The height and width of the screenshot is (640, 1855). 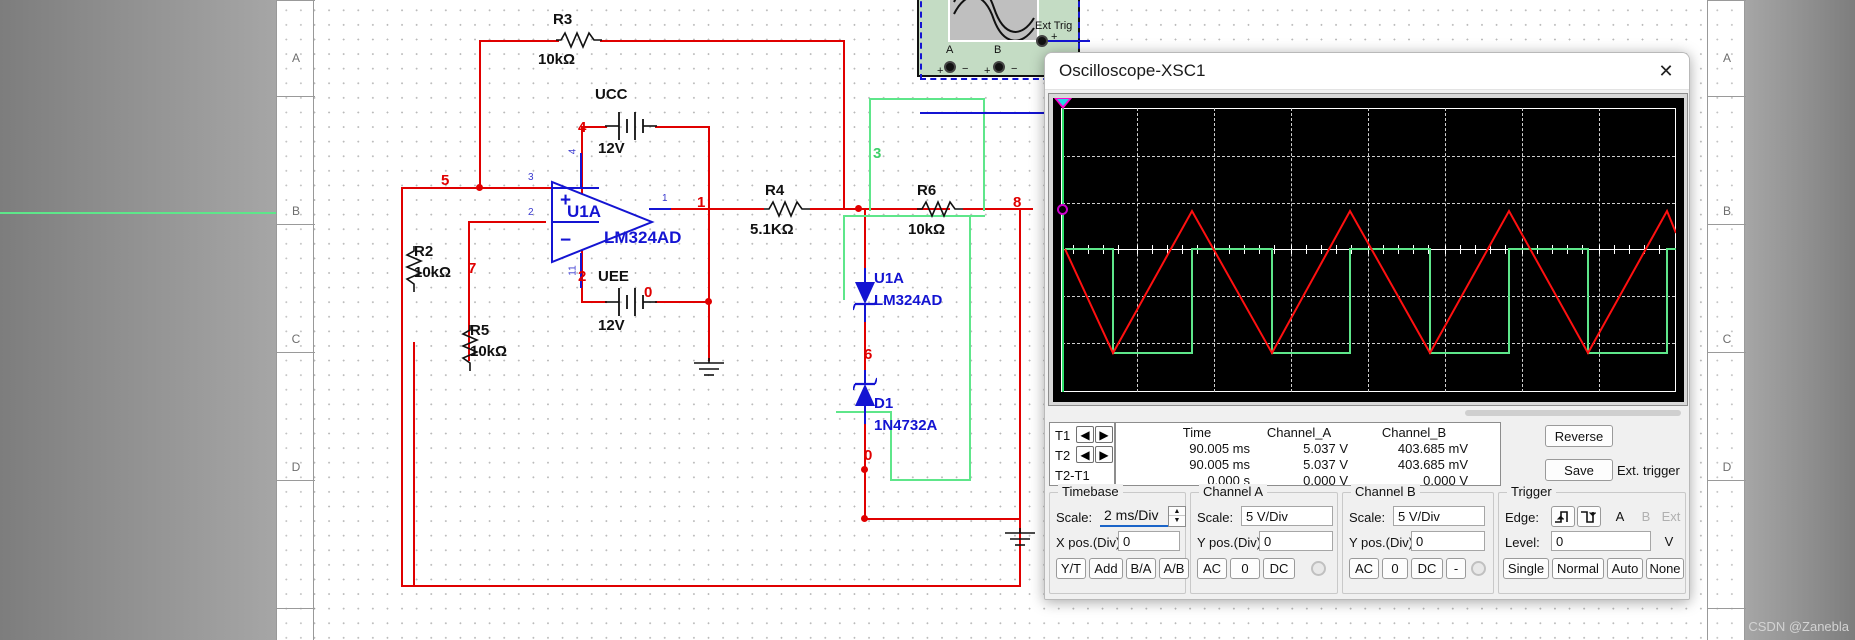 I want to click on net-label: 2, so click(x=582, y=276).